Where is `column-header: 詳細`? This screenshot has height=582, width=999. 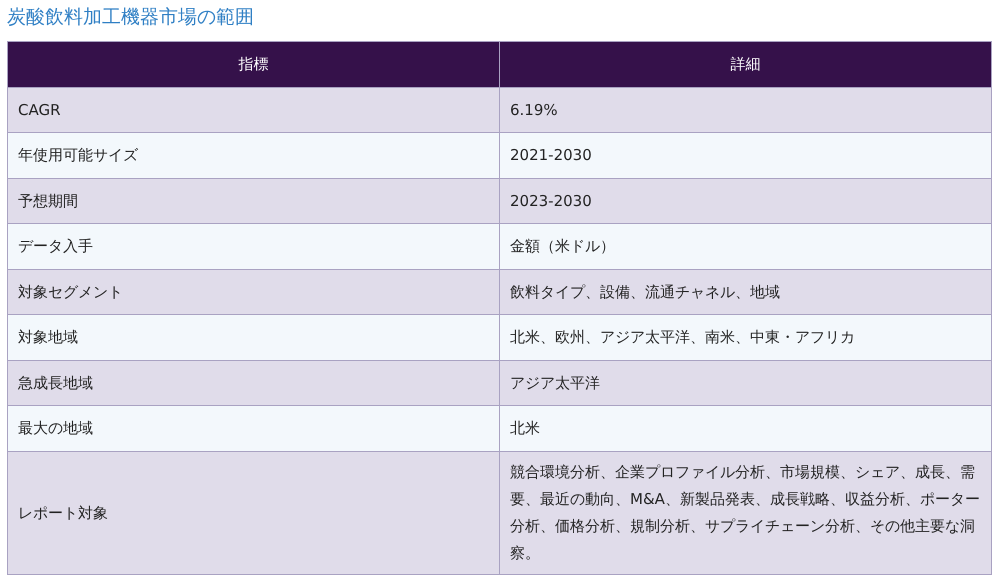
column-header: 詳細 is located at coordinates (746, 64).